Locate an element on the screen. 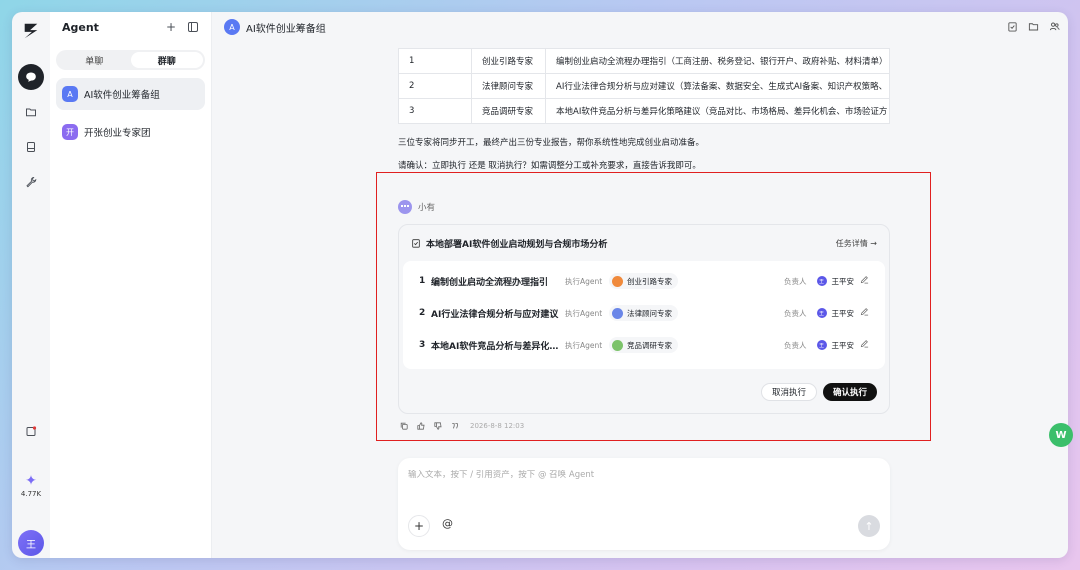  table-cell-role: 创业引路专家 is located at coordinates (508, 61).